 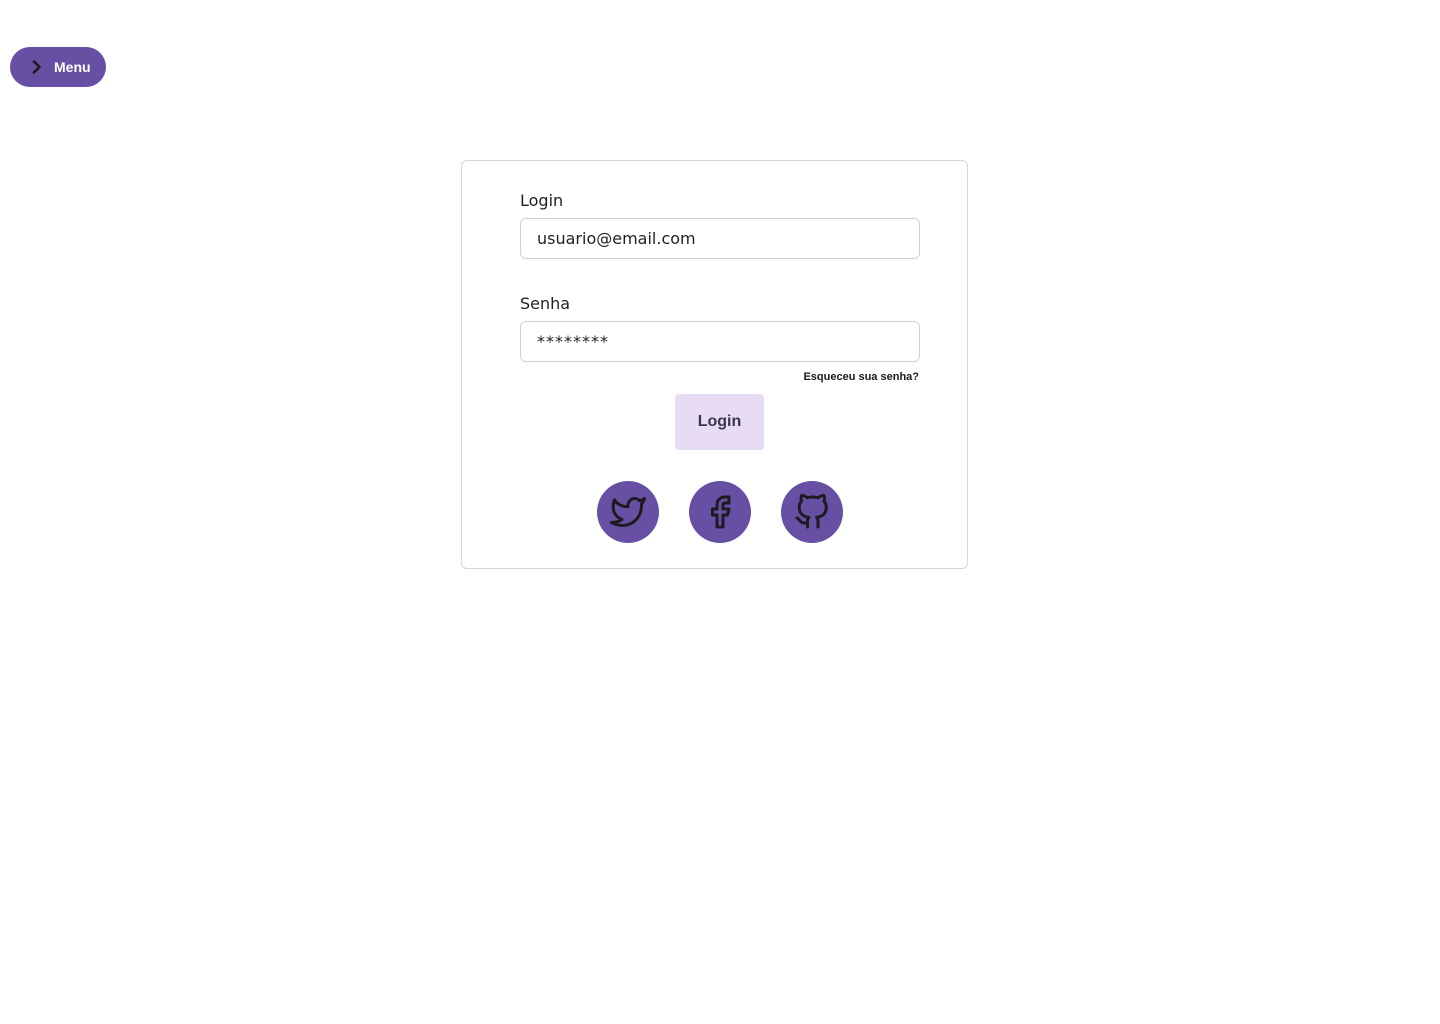 What do you see at coordinates (37, 67) in the screenshot?
I see `chevron-right-icon` at bounding box center [37, 67].